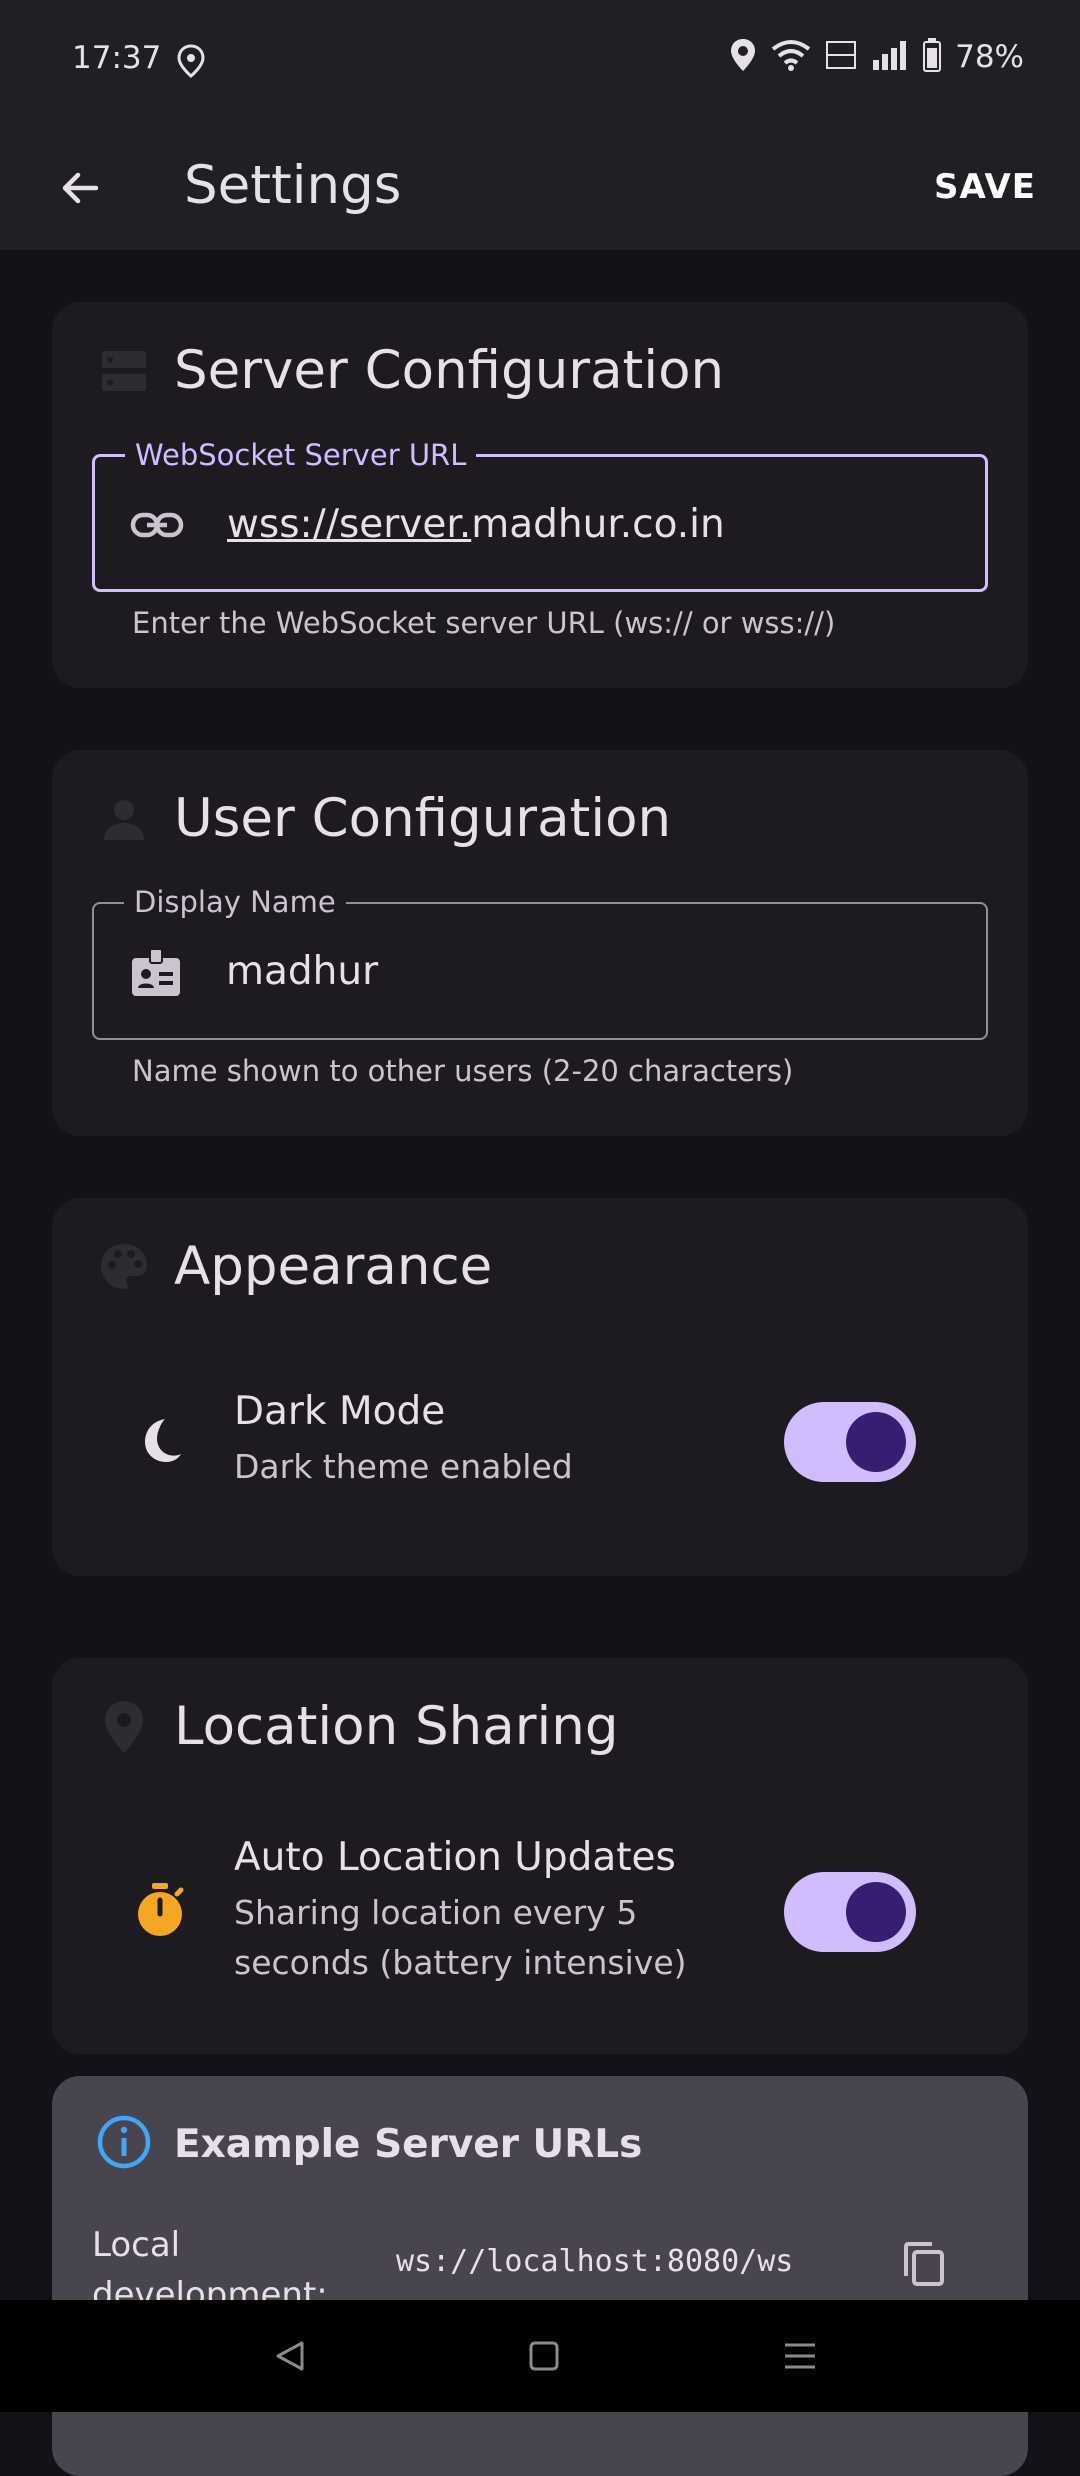  I want to click on back-button, so click(80, 188).